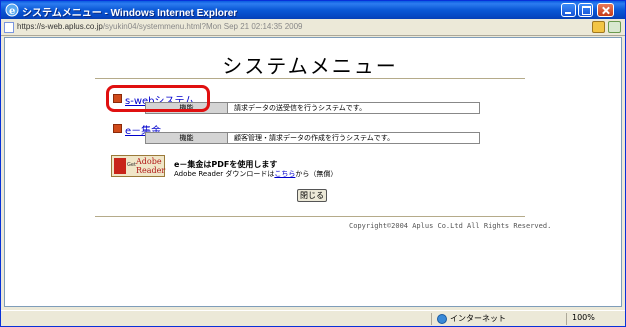  What do you see at coordinates (72, 26) in the screenshot?
I see `url-host: s-web.aplus.co.jp` at bounding box center [72, 26].